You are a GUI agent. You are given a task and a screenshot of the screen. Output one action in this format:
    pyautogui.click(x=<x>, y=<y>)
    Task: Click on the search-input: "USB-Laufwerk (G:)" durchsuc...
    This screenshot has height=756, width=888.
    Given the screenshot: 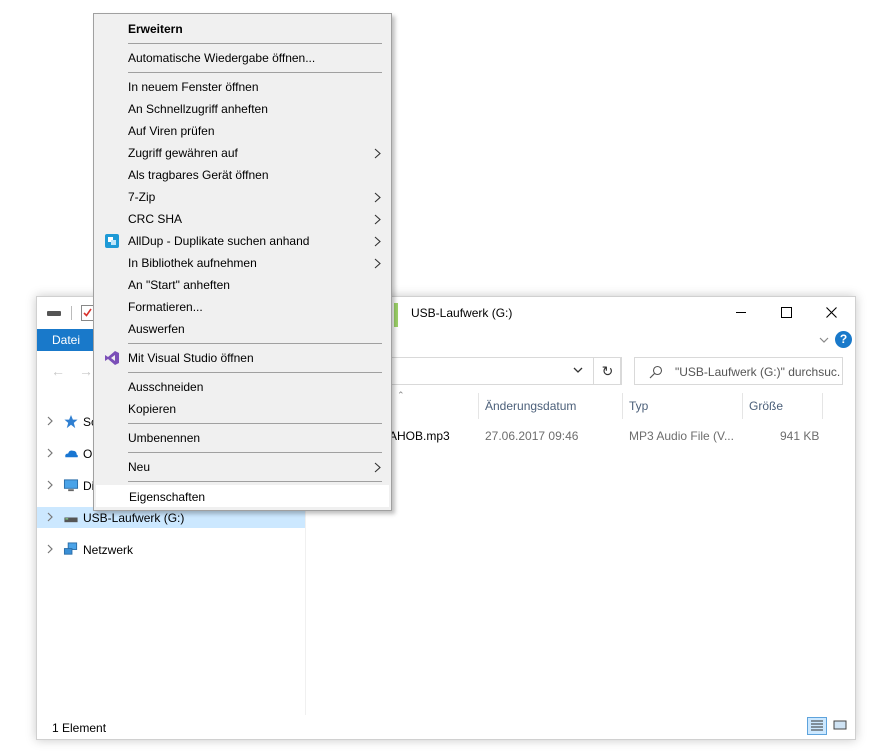 What is the action you would take?
    pyautogui.click(x=738, y=371)
    